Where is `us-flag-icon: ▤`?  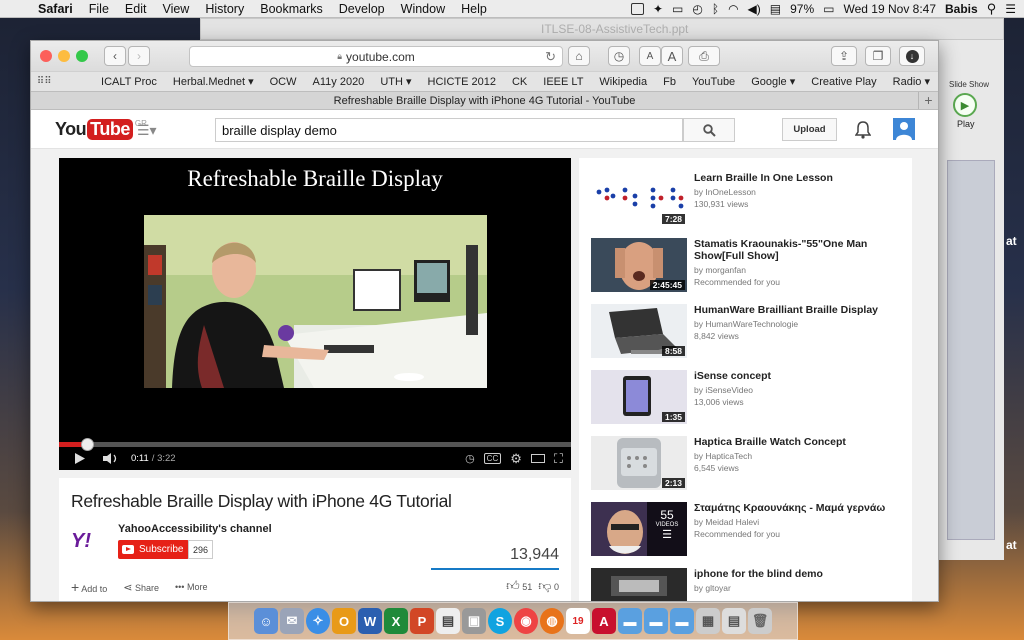
us-flag-icon: ▤ is located at coordinates (775, 9).